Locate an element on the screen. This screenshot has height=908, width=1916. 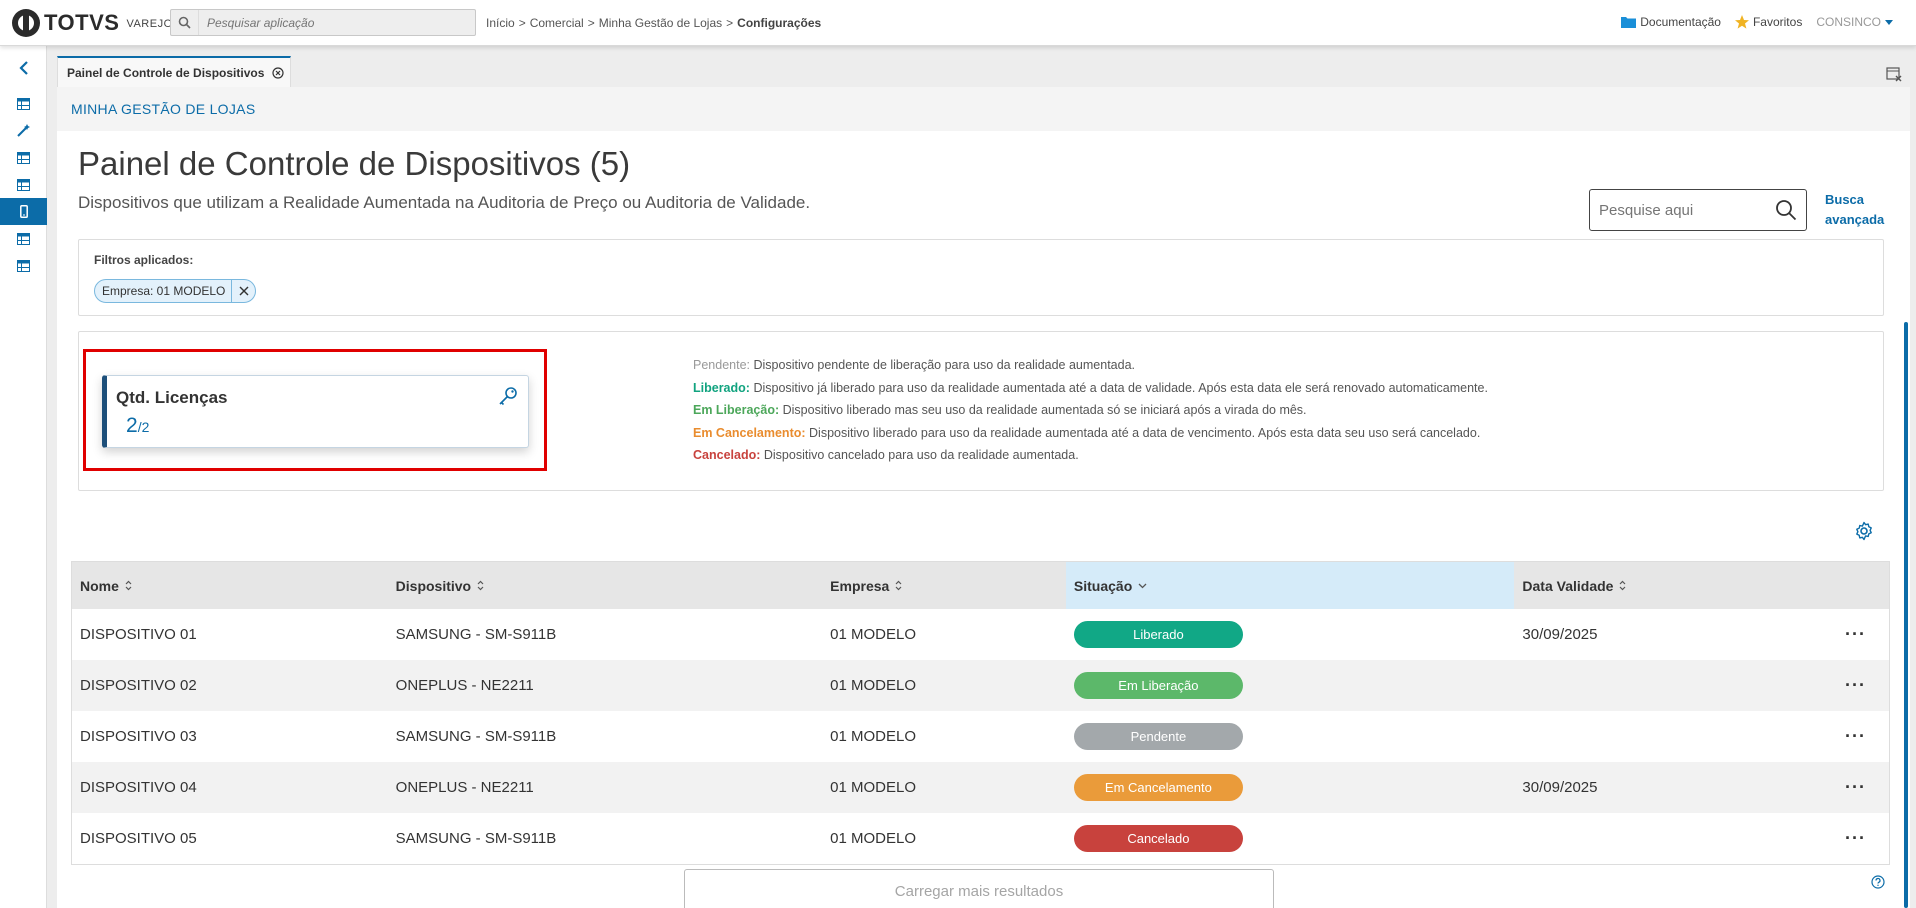
favorites-link: Favoritos is located at coordinates (1768, 22).